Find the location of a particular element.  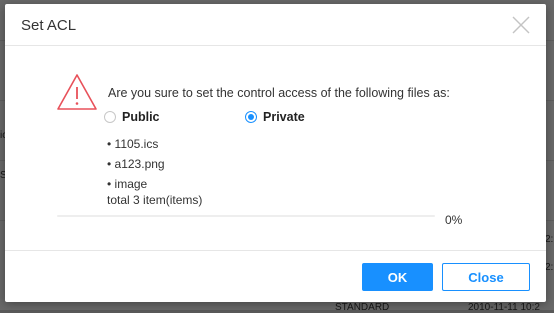

dialog-header: Set ACL is located at coordinates (275, 25).